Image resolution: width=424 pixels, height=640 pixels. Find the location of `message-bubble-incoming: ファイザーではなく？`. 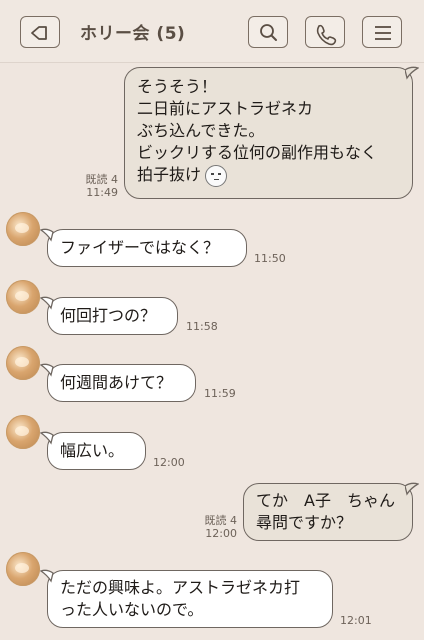

message-bubble-incoming: ファイザーではなく？ is located at coordinates (147, 248).